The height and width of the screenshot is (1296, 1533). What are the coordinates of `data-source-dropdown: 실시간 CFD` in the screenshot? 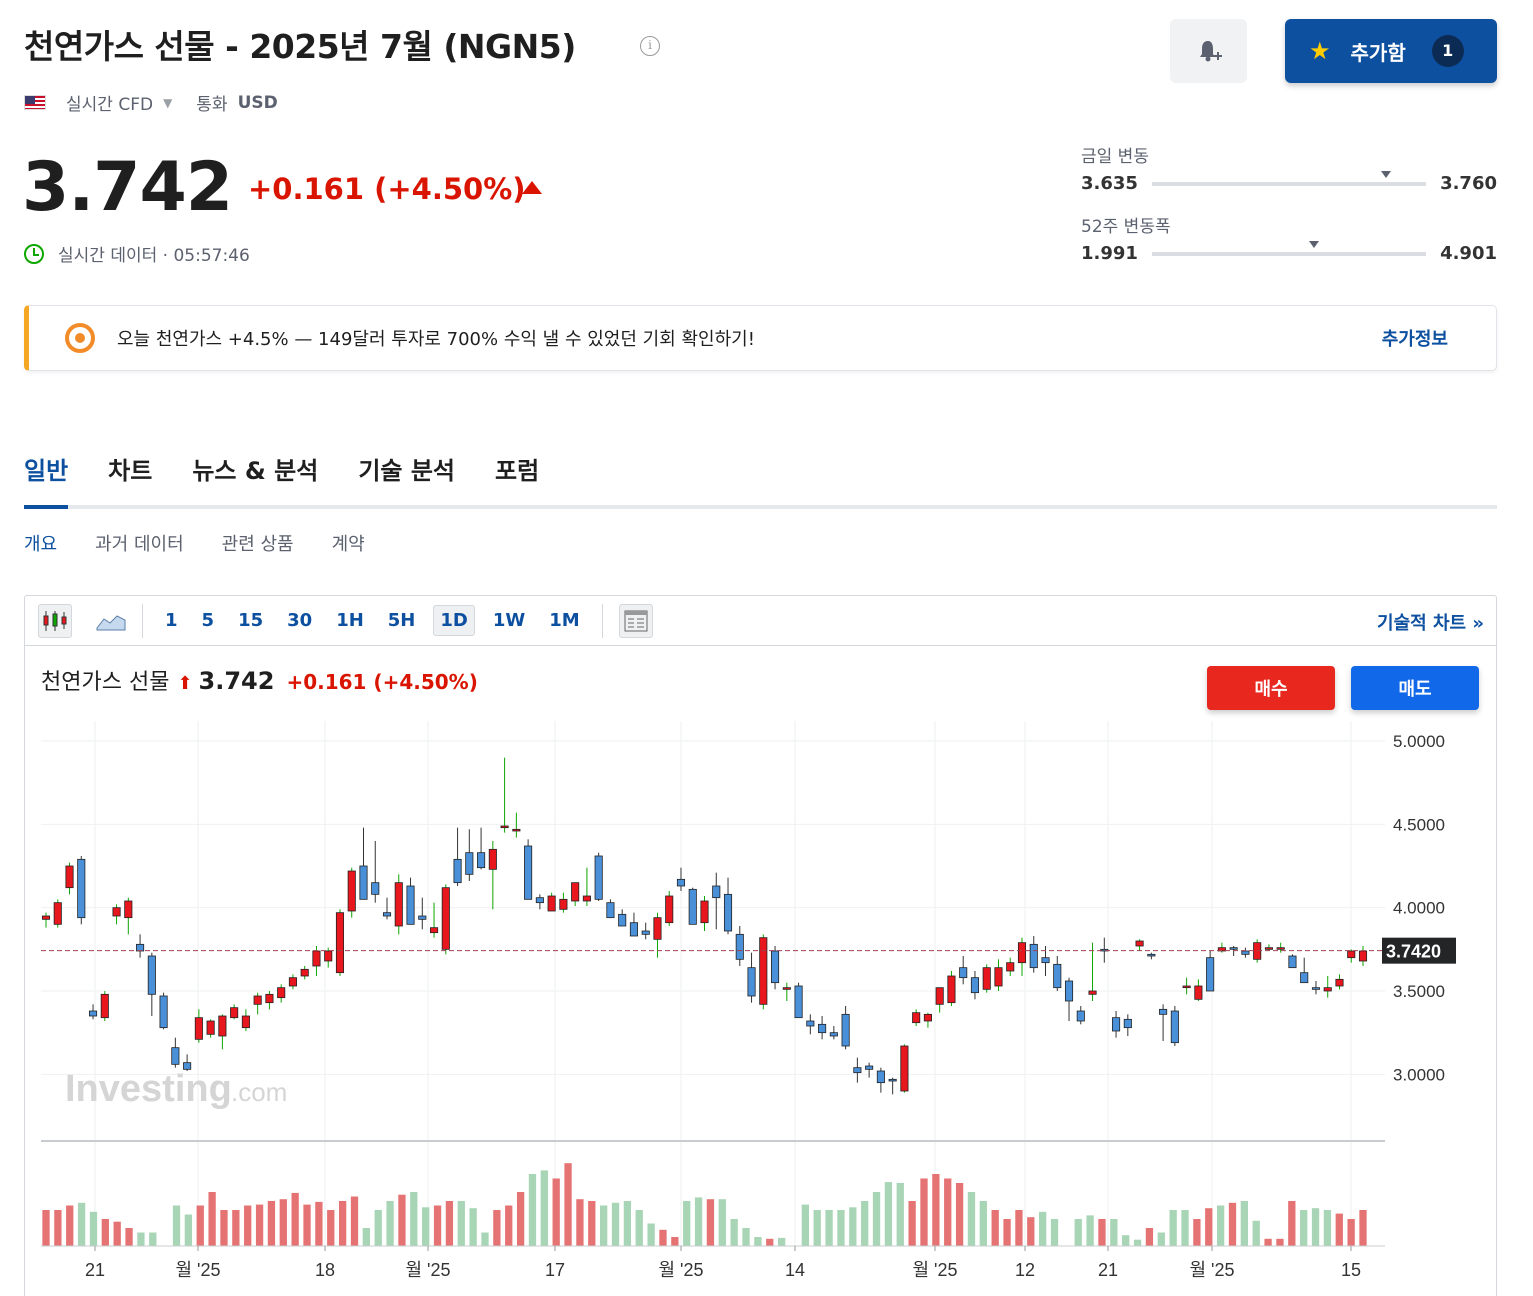 It's located at (109, 102).